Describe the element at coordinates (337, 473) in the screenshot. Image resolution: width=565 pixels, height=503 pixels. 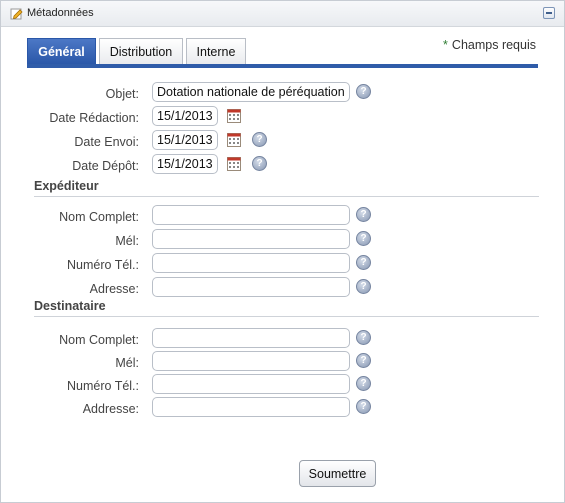
I see `submit-button: Soumettre` at that location.